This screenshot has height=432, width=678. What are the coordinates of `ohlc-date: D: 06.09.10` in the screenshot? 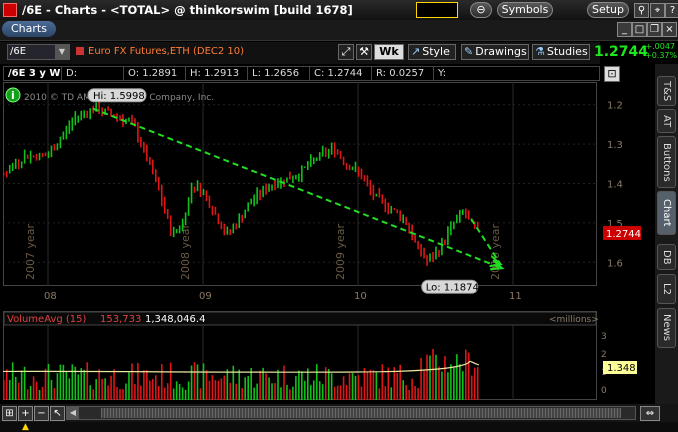 It's located at (93, 79).